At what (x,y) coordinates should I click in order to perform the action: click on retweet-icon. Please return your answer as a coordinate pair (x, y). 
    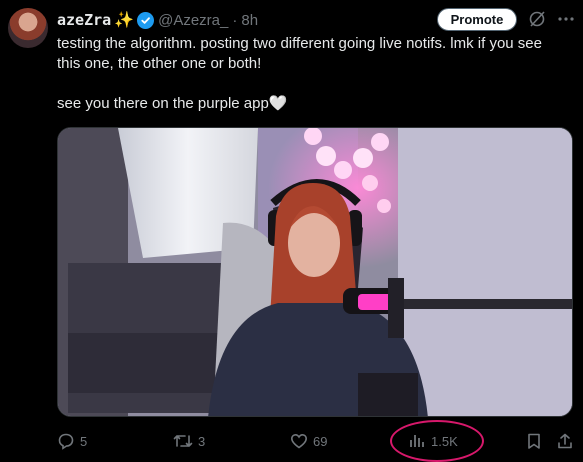
    Looking at the image, I should click on (183, 441).